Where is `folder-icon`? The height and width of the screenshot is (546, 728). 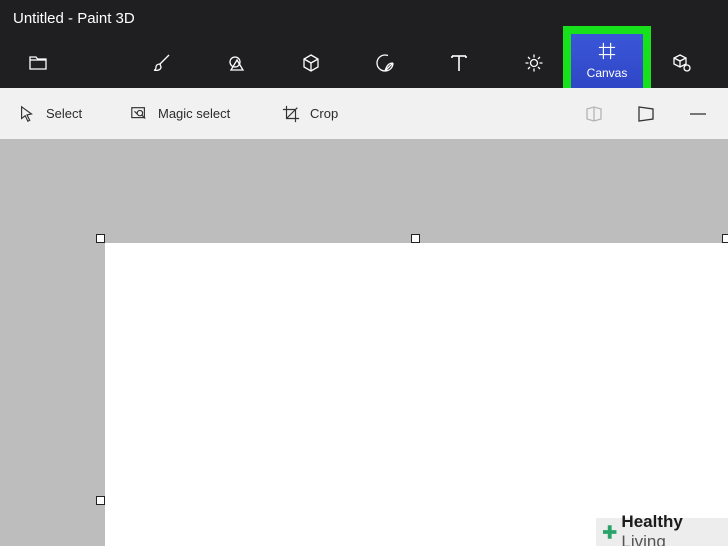 folder-icon is located at coordinates (38, 63).